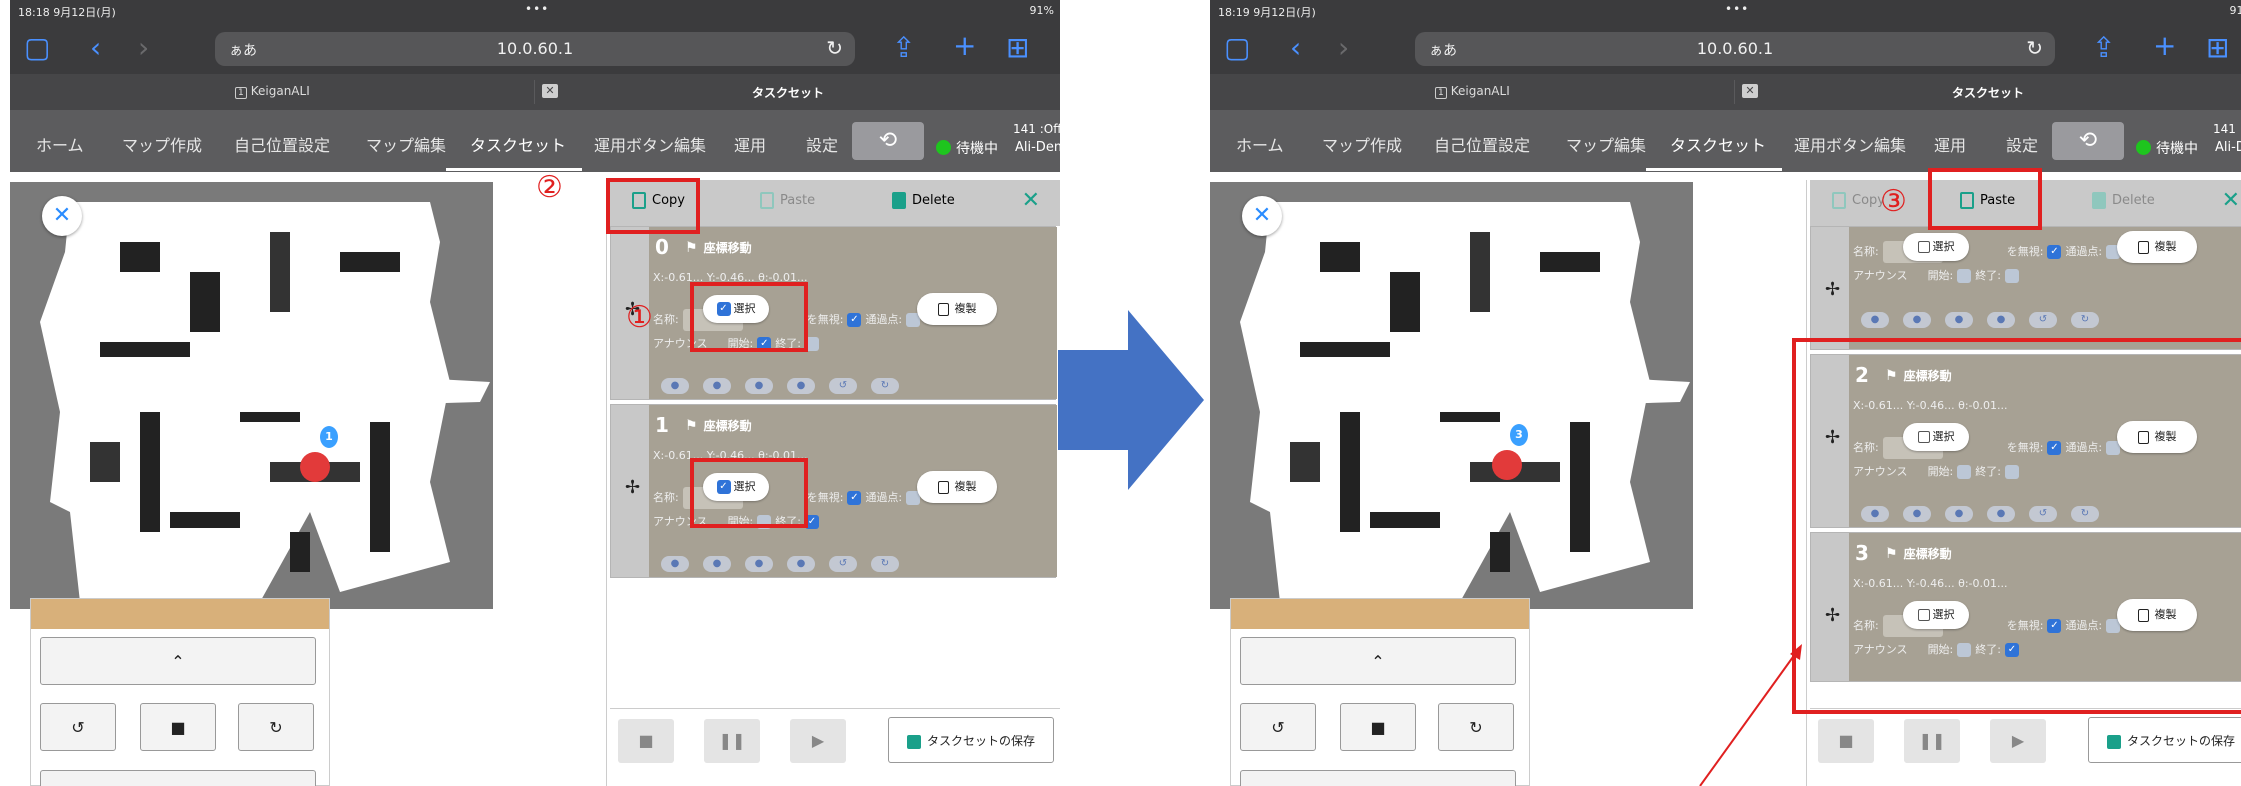  Describe the element at coordinates (2164, 46) in the screenshot. I see `plus-icon: +` at that location.